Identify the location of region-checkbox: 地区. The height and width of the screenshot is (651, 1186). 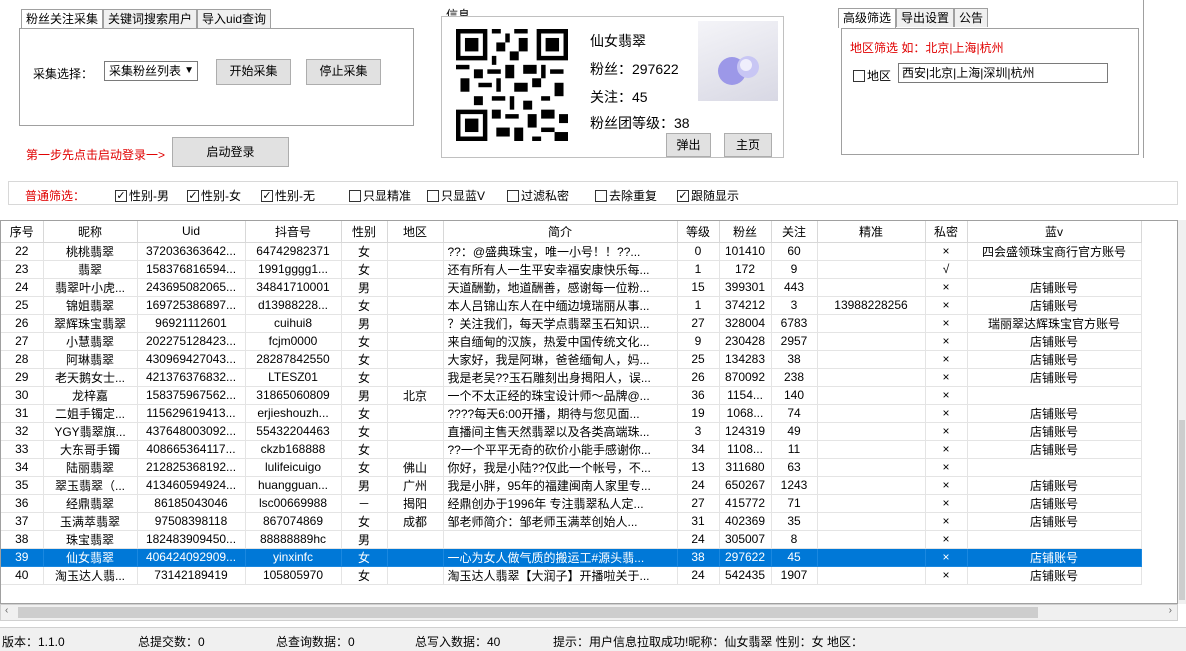
(872, 75).